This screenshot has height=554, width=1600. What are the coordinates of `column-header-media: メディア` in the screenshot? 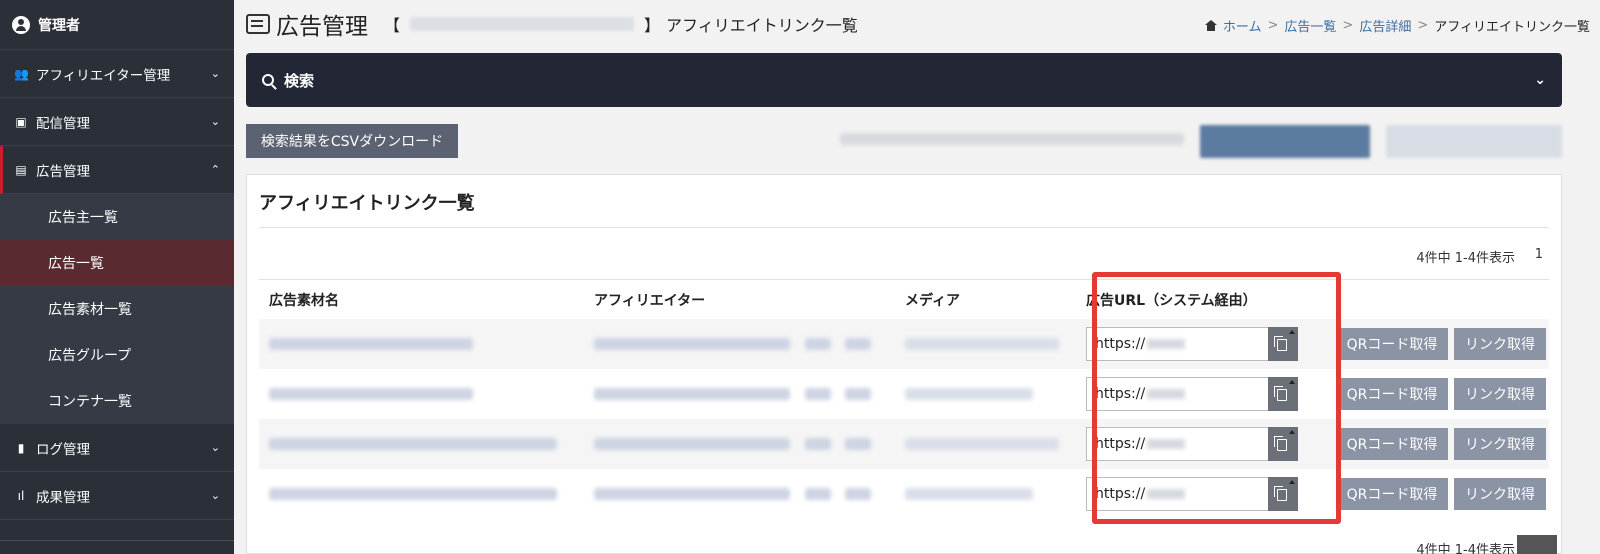 It's located at (933, 300).